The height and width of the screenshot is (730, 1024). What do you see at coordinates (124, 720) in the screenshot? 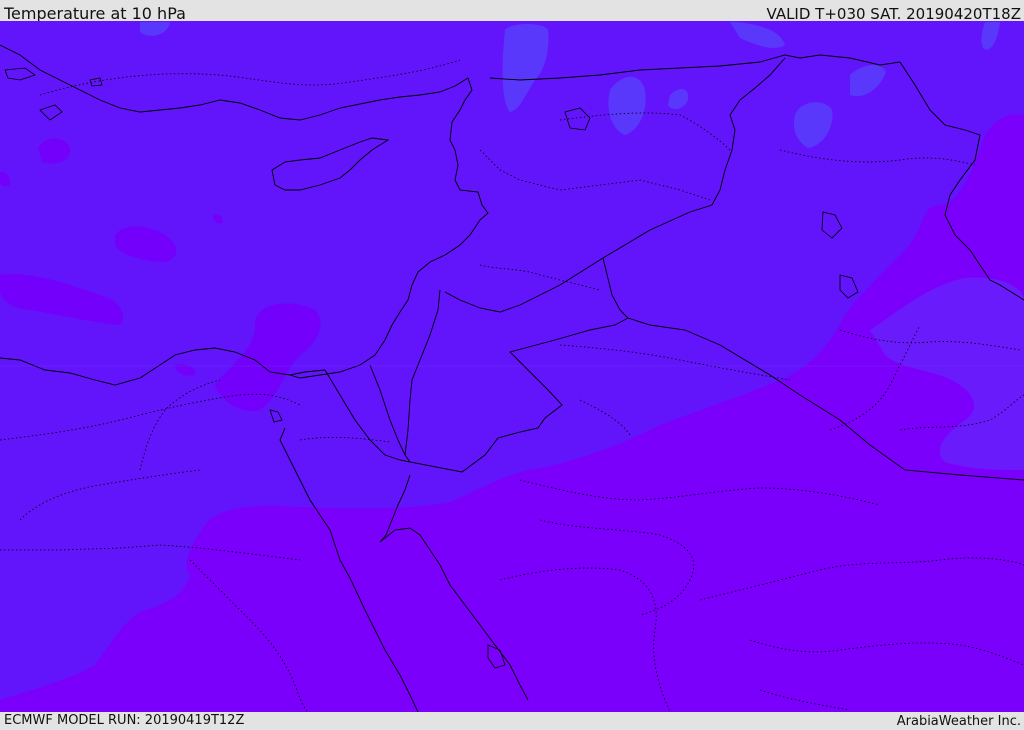
I see `model-run: ECMWF MODEL RUN: 20190419T12Z` at bounding box center [124, 720].